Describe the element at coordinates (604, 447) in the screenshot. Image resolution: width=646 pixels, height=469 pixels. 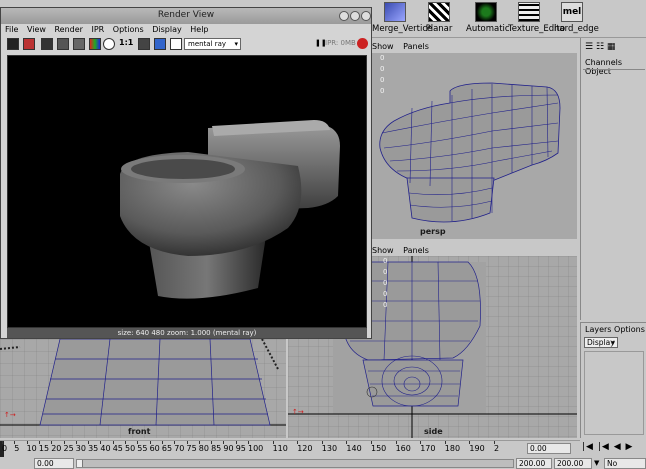
I see `step-back-icon: |◀` at that location.